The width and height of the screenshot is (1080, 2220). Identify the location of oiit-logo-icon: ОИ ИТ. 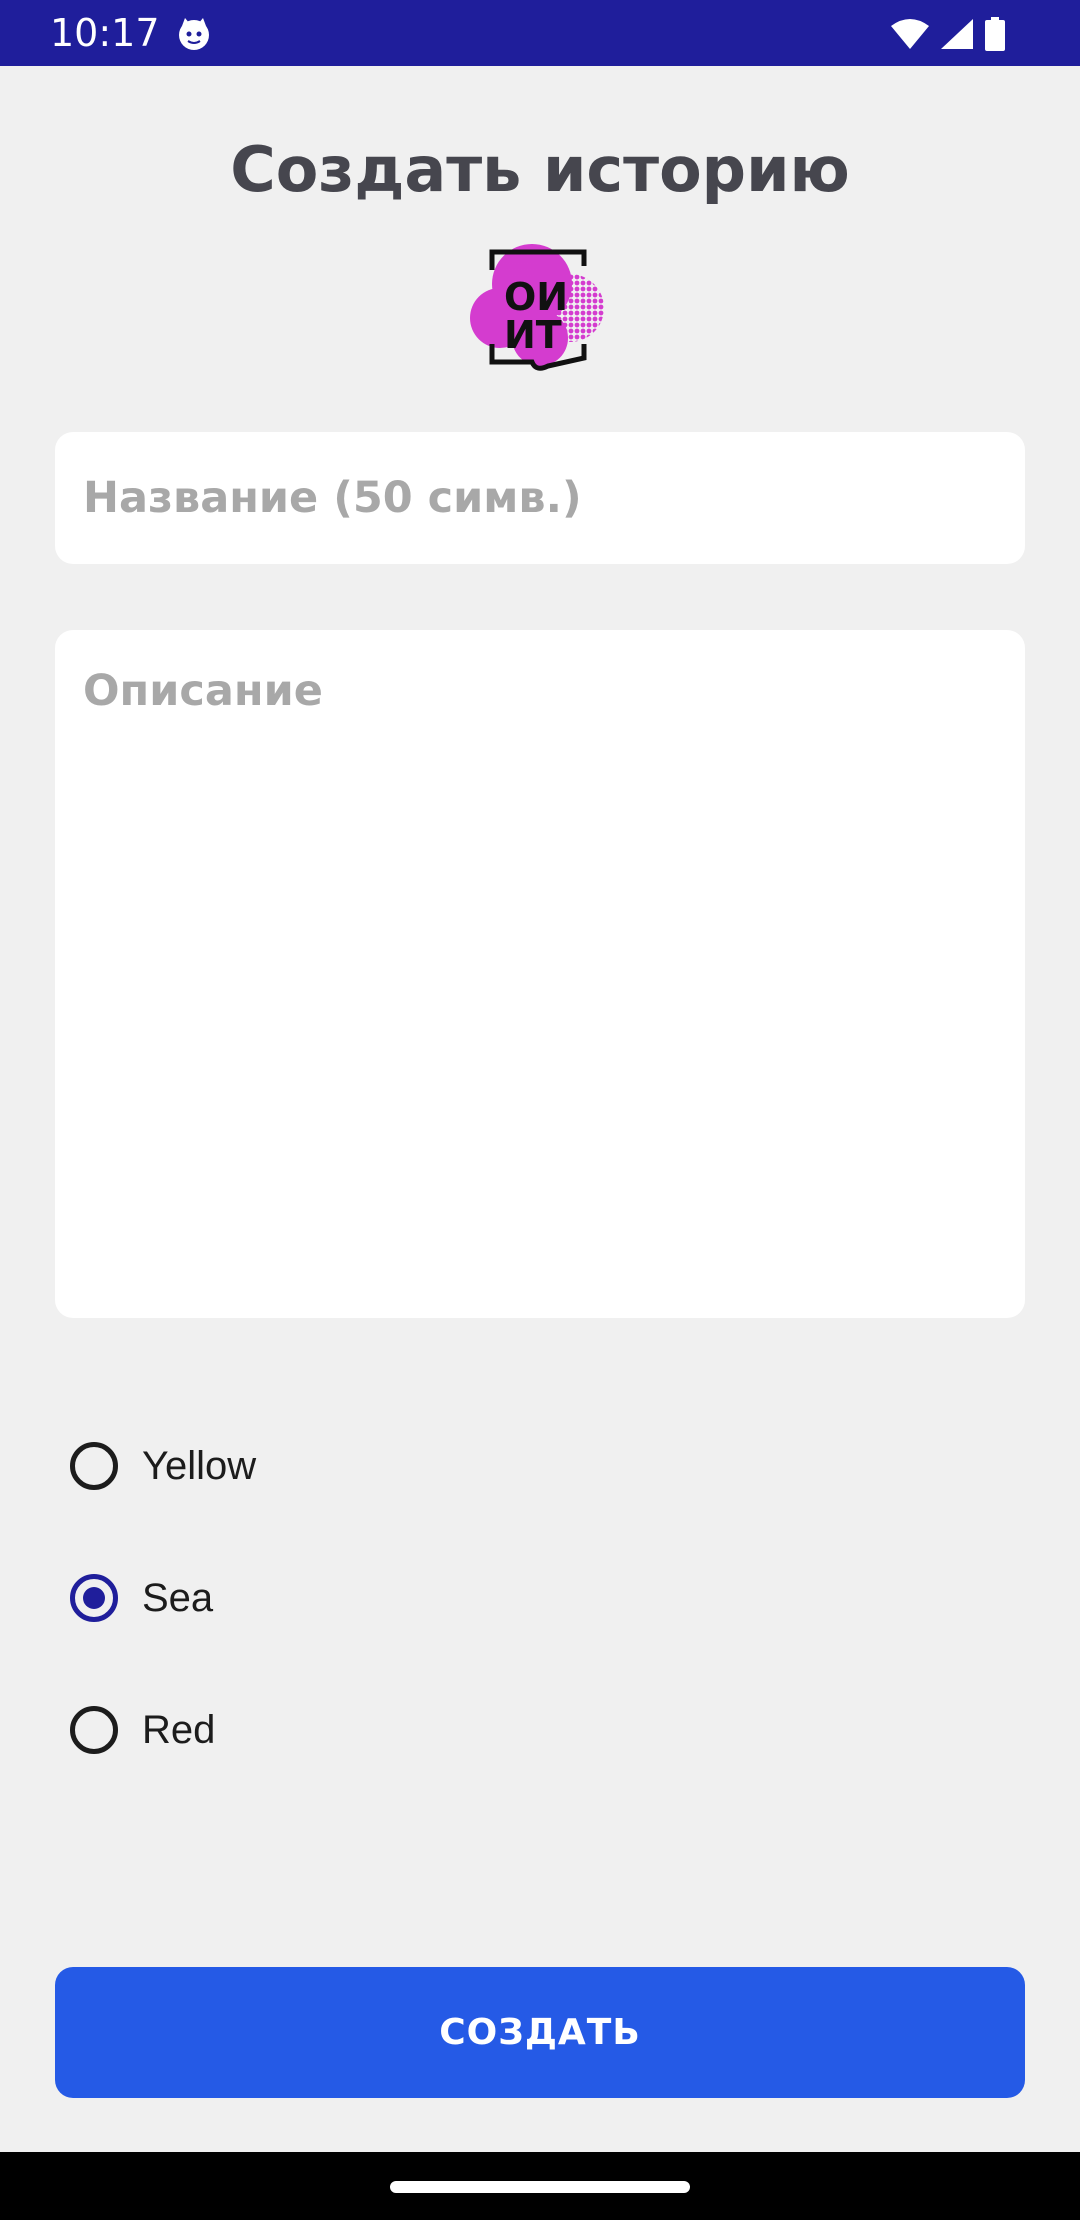
(540, 306).